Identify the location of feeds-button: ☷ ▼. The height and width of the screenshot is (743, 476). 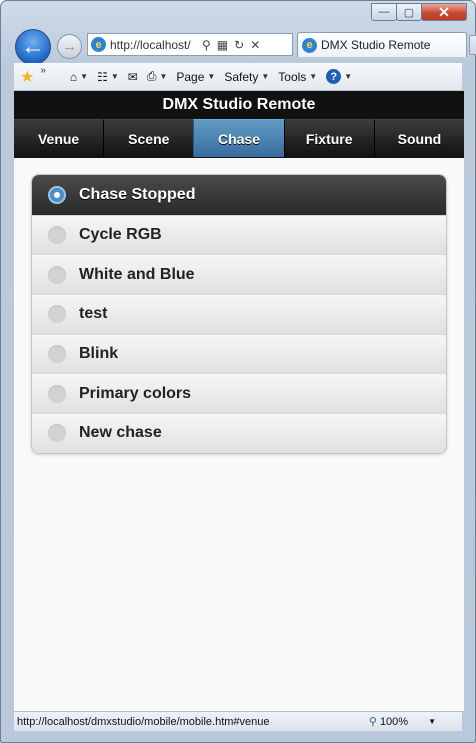
(108, 77).